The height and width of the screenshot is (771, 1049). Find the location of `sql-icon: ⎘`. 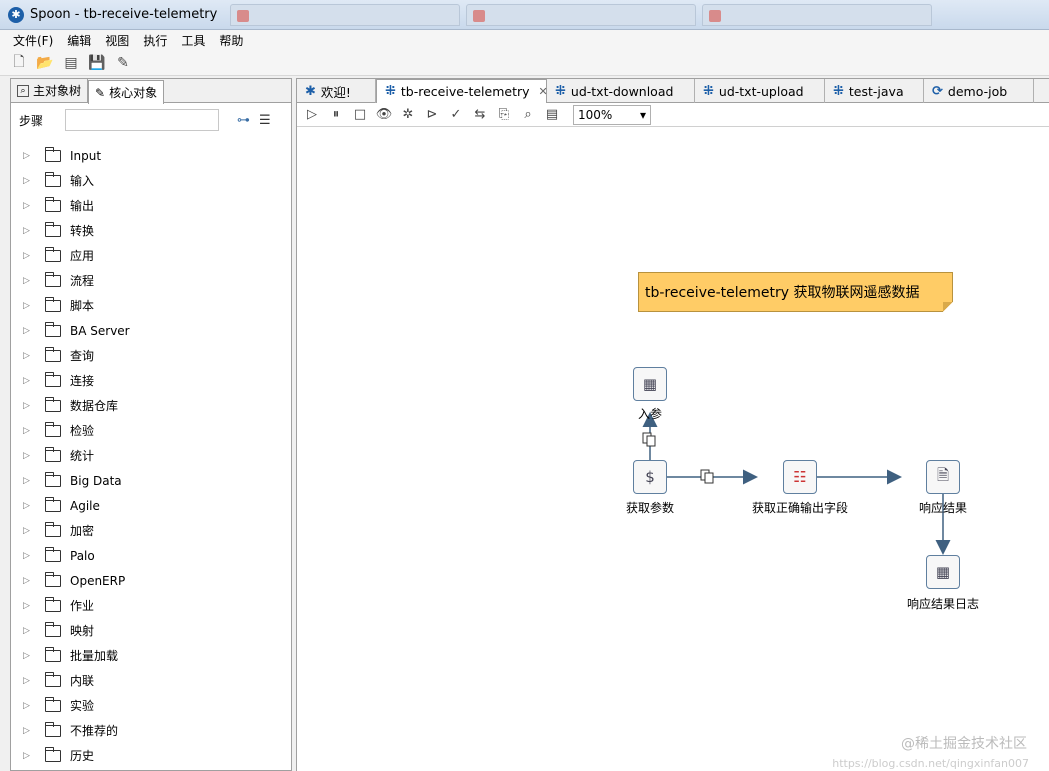

sql-icon: ⎘ is located at coordinates (504, 115).